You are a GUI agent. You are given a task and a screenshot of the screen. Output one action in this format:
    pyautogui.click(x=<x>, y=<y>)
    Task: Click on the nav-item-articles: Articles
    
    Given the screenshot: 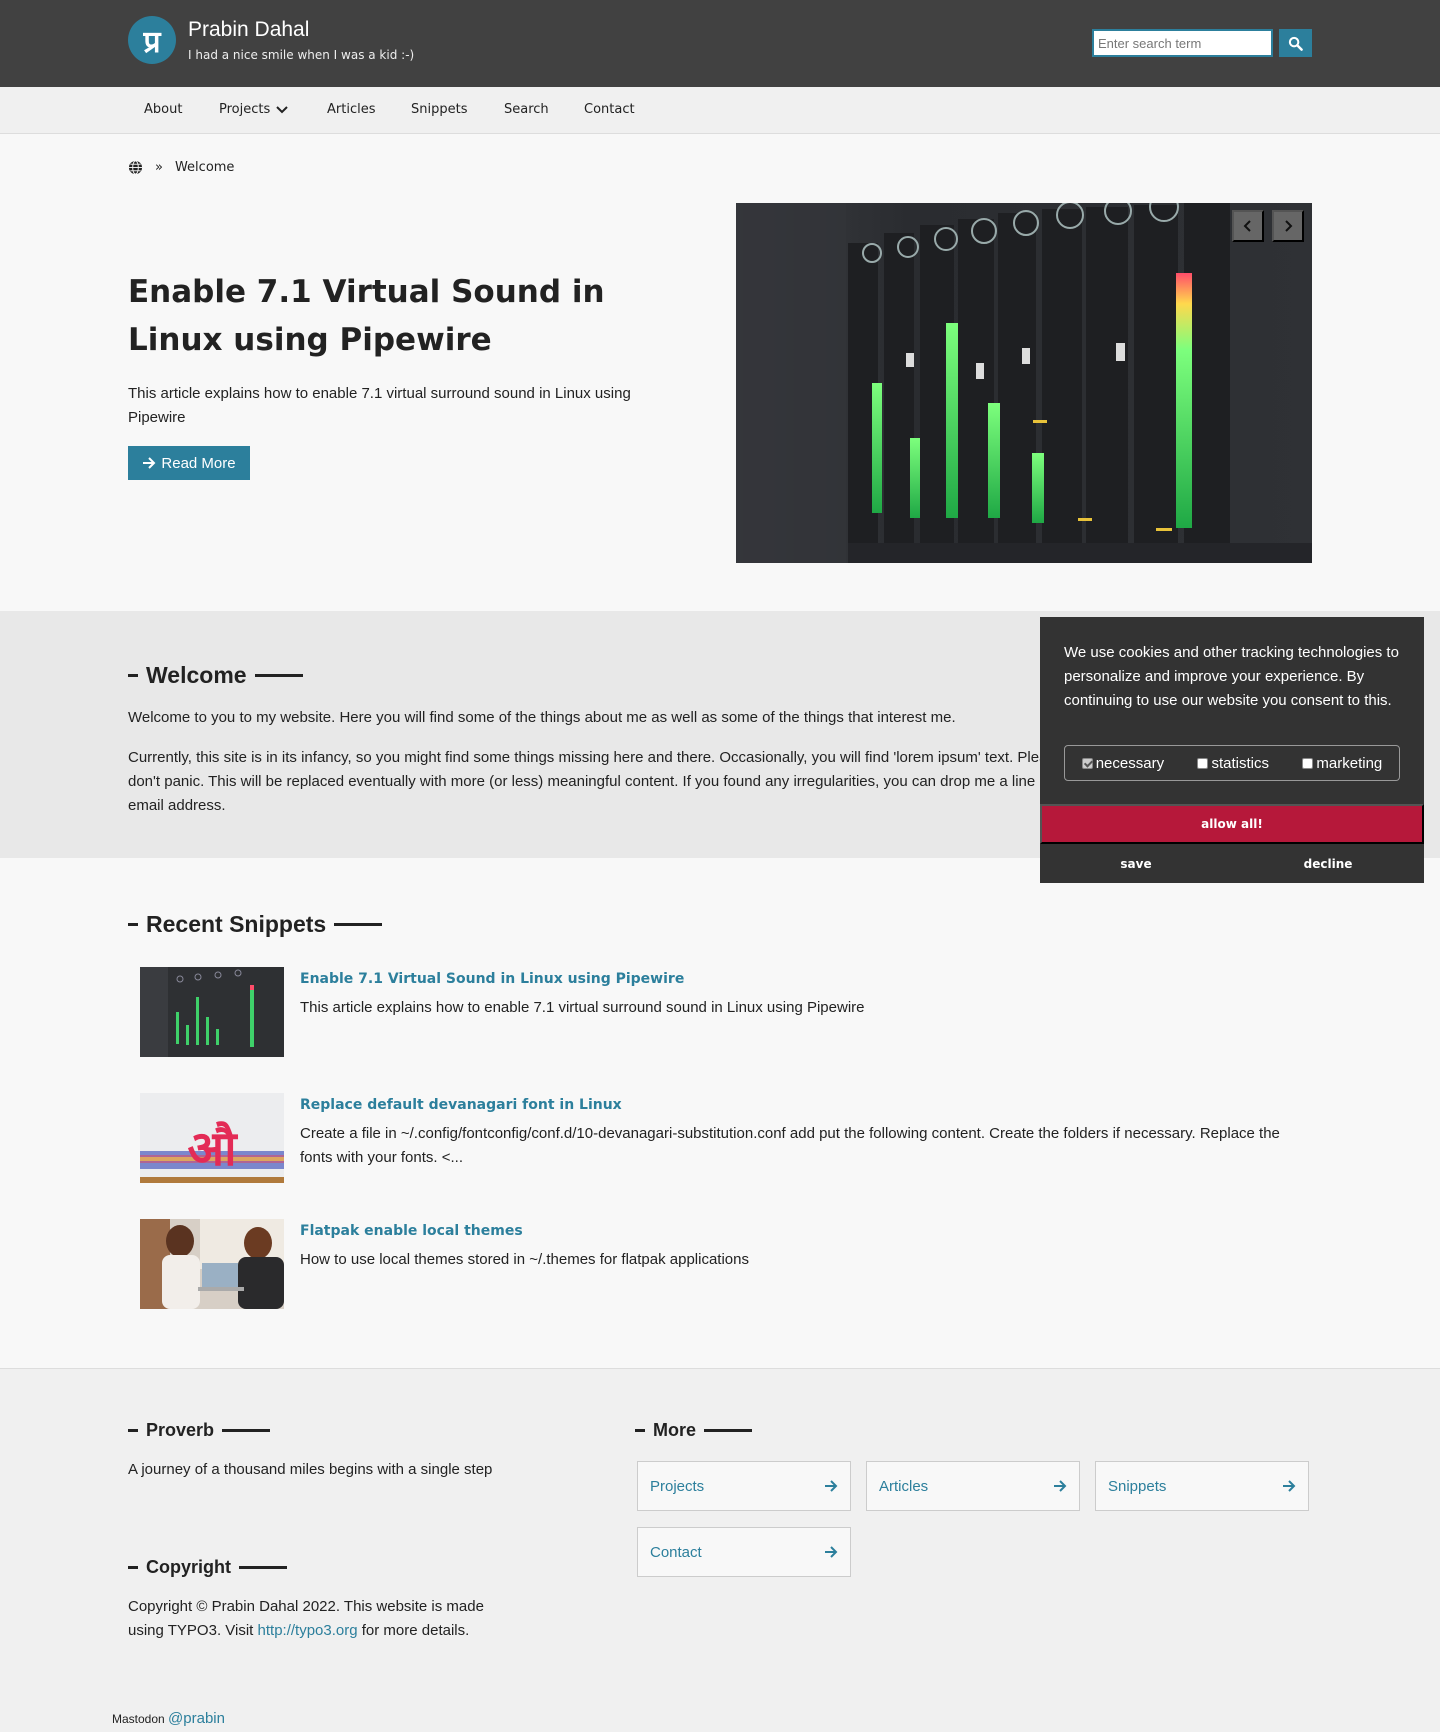 What is the action you would take?
    pyautogui.click(x=351, y=109)
    